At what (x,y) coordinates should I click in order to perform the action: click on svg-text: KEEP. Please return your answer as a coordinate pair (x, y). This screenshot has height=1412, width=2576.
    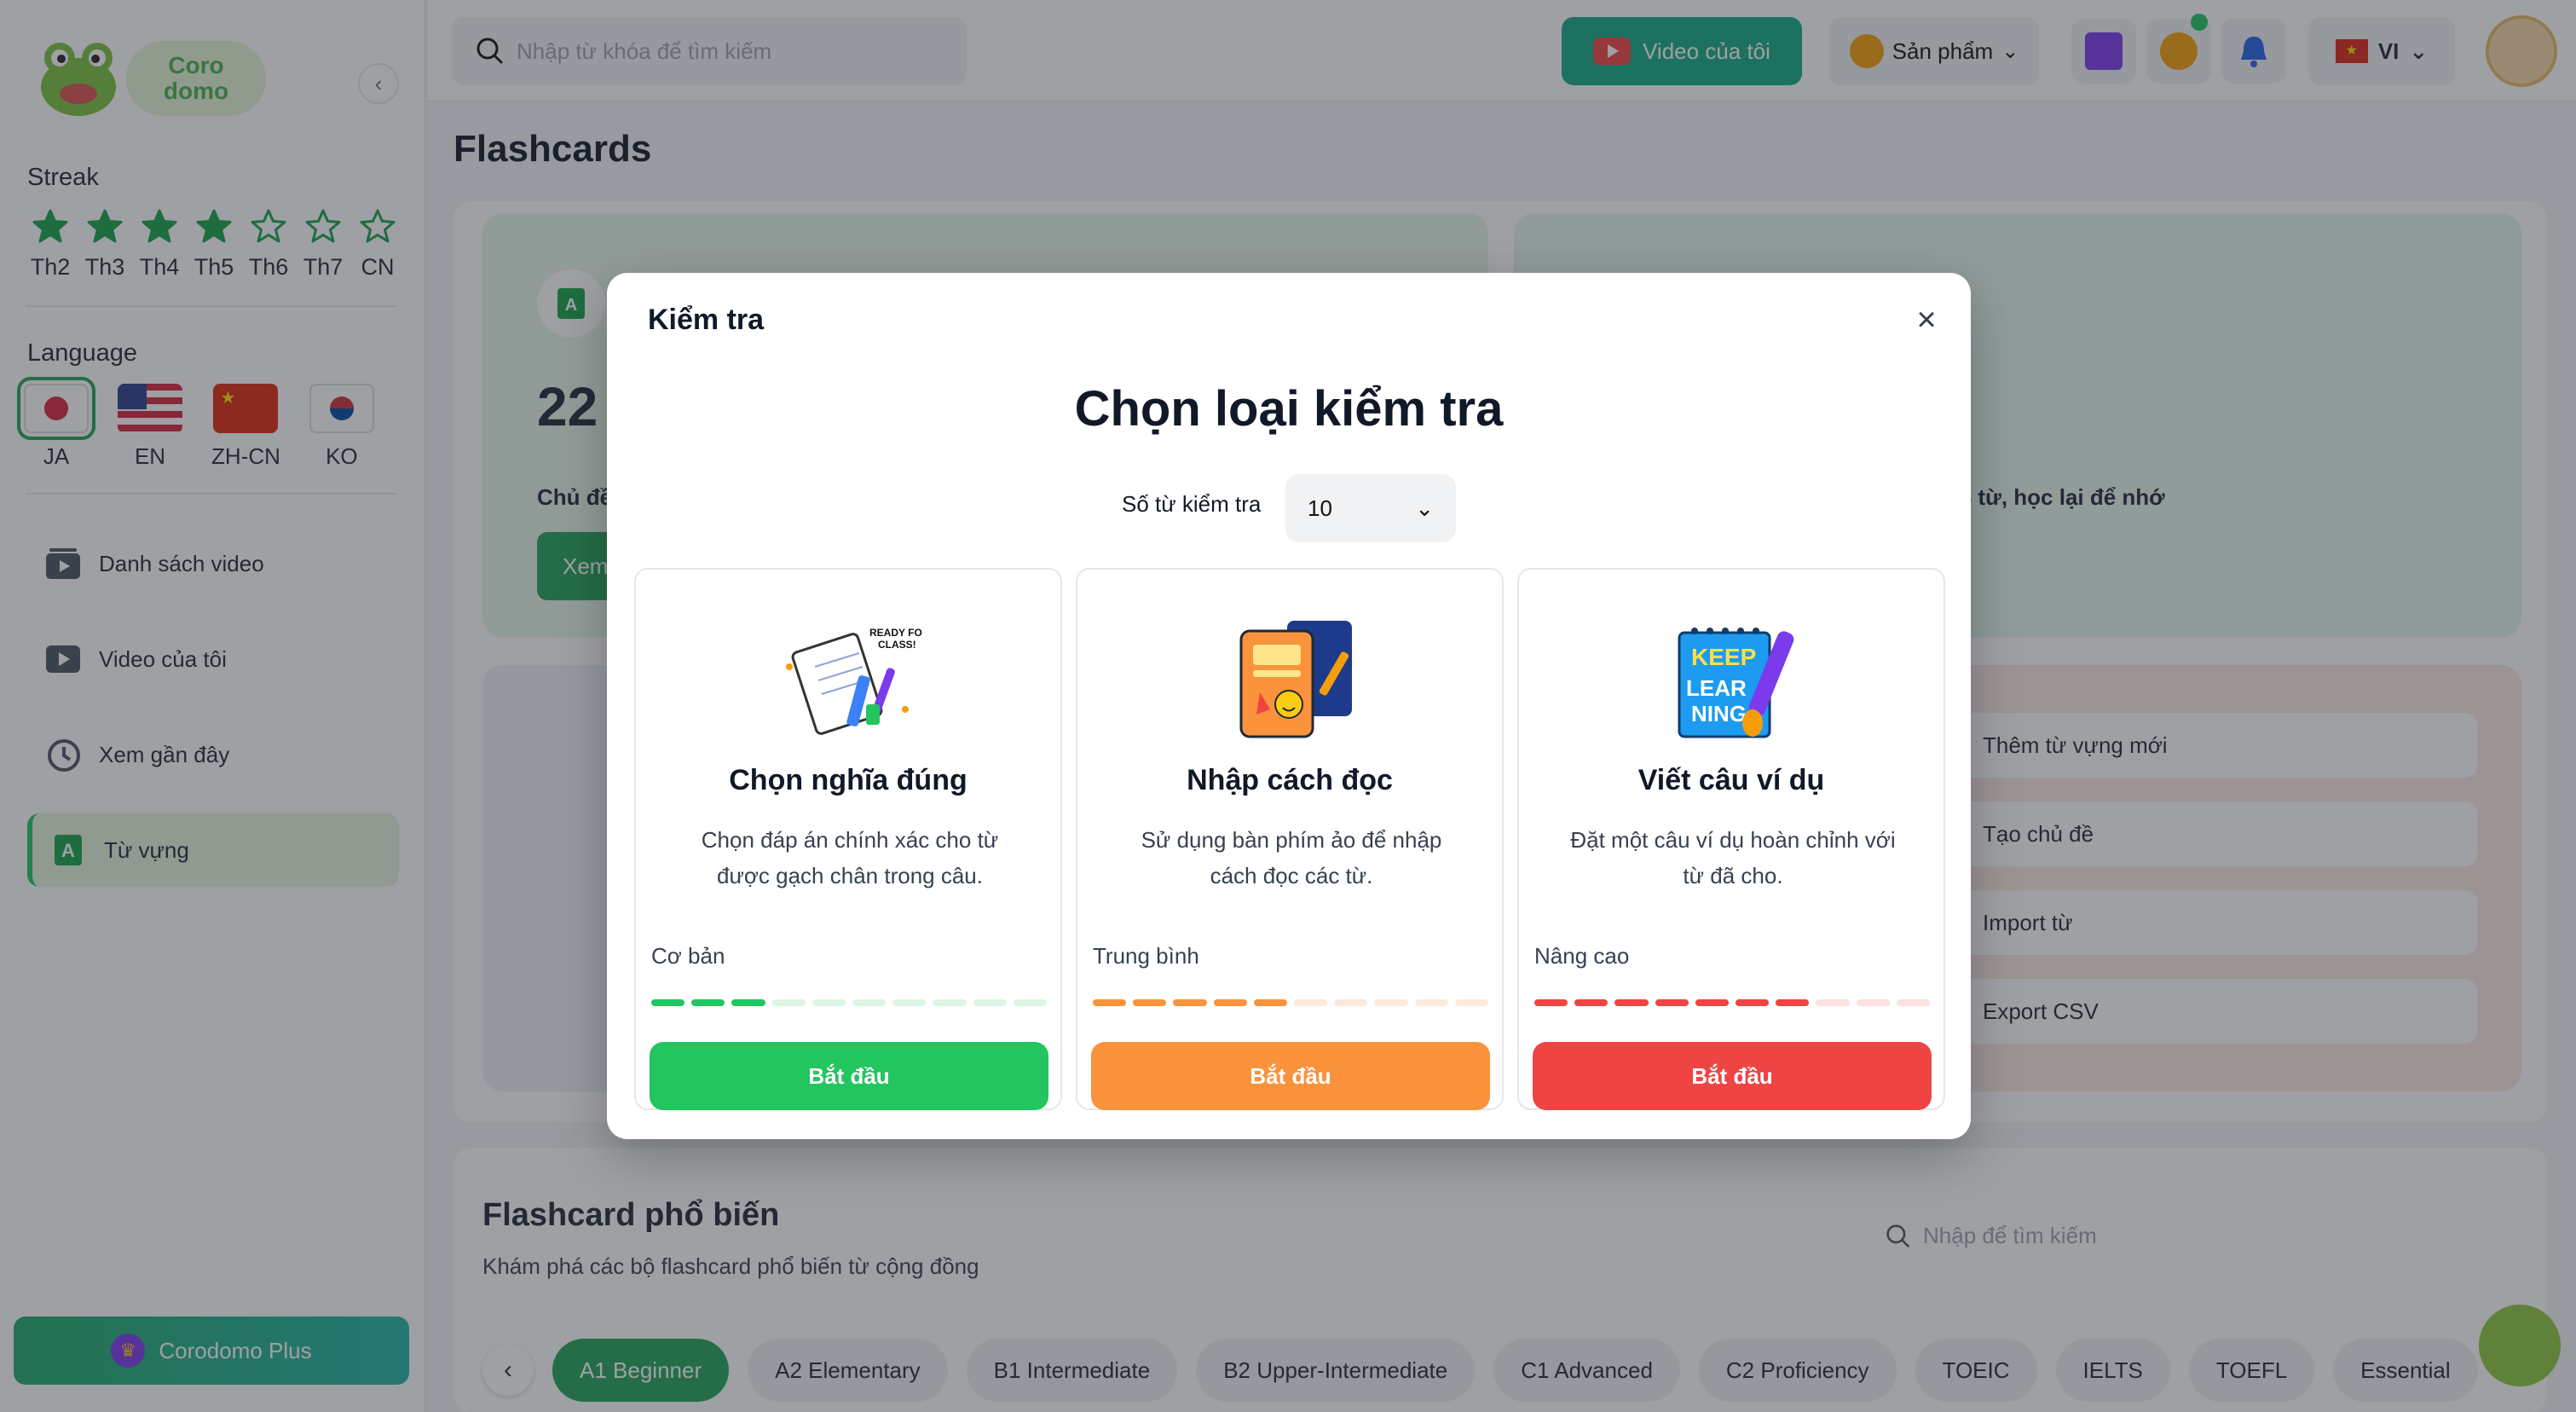
    Looking at the image, I should click on (1723, 657).